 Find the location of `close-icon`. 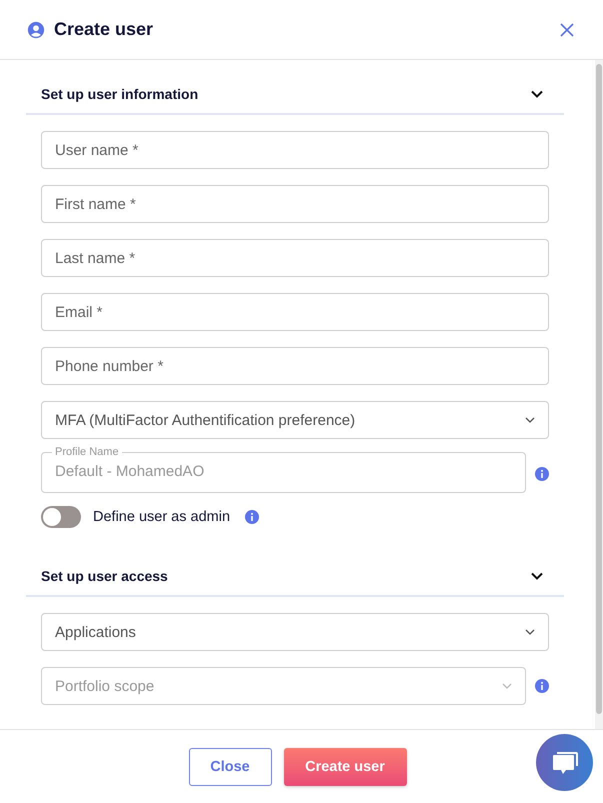

close-icon is located at coordinates (567, 29).